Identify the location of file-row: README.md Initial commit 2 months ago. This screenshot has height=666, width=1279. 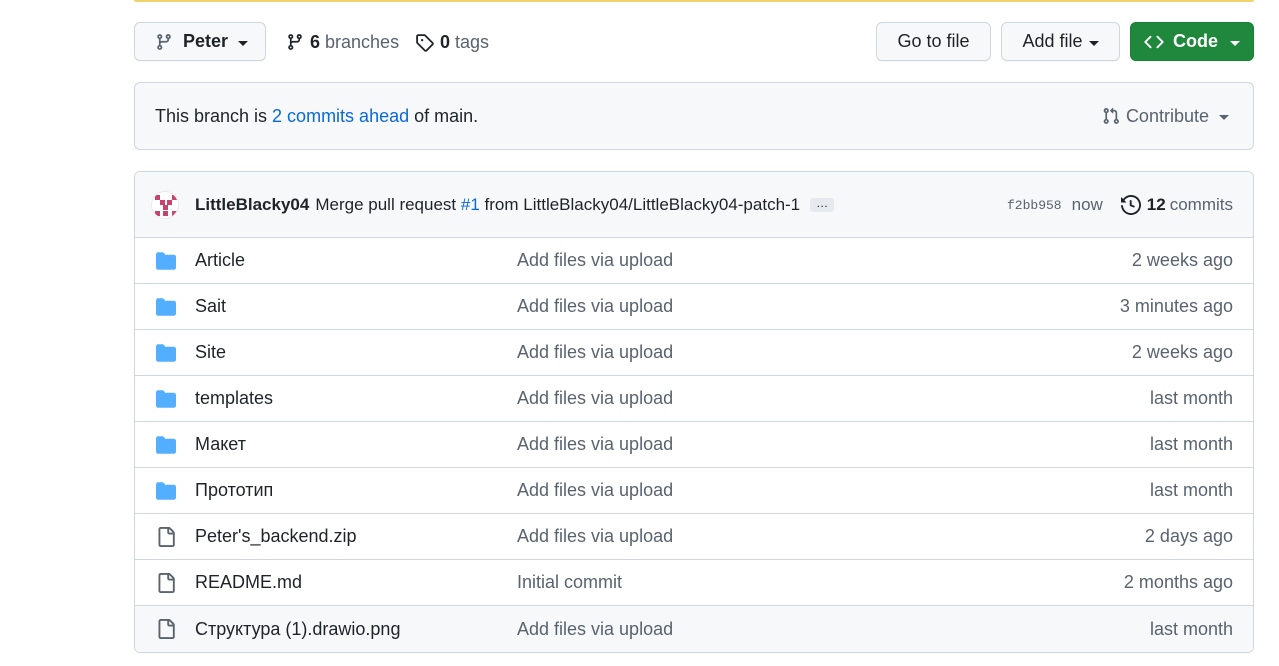
(694, 583).